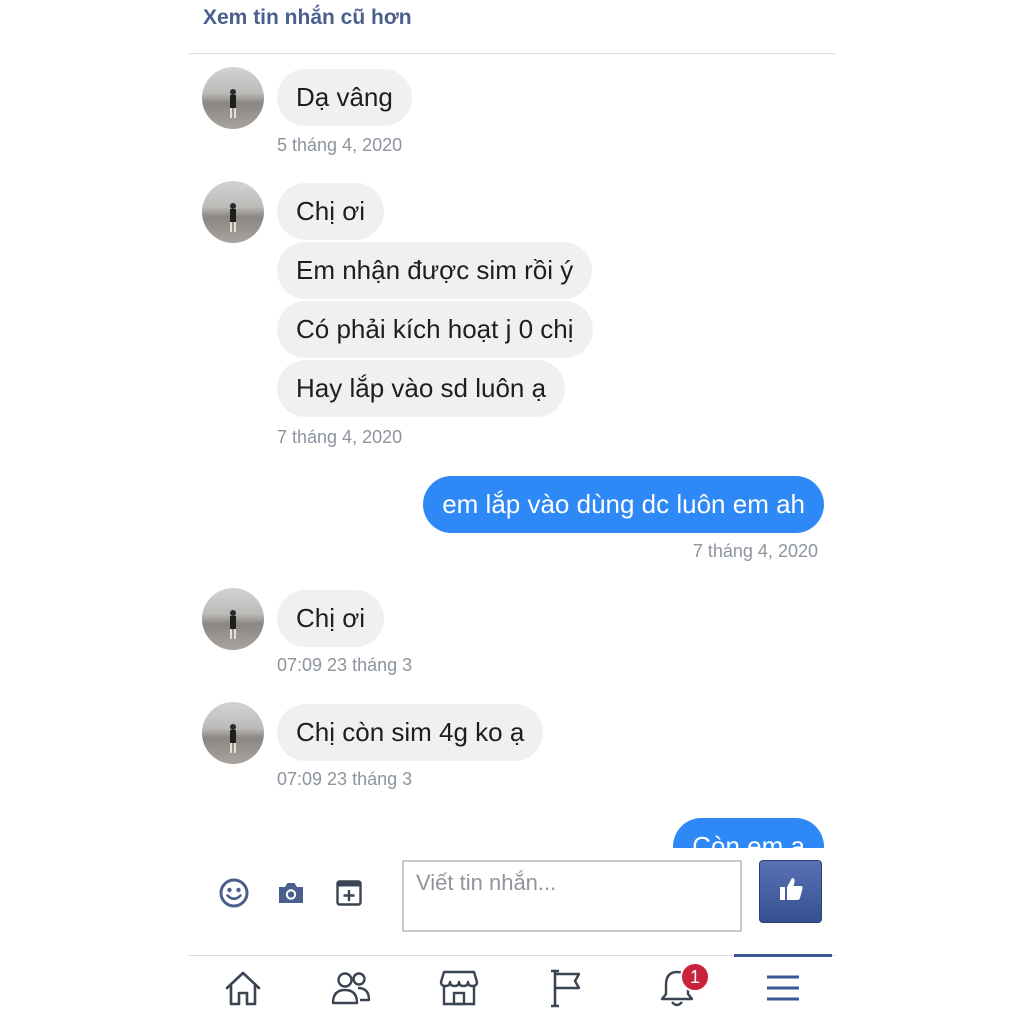 This screenshot has width=1024, height=1024. I want to click on message-input, so click(572, 896).